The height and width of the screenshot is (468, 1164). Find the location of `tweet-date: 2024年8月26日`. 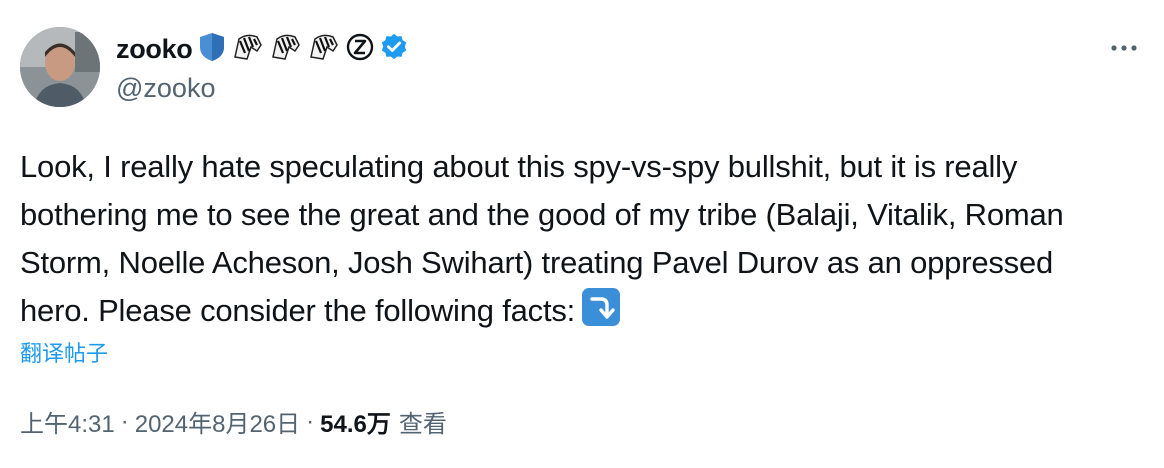

tweet-date: 2024年8月26日 is located at coordinates (217, 421).